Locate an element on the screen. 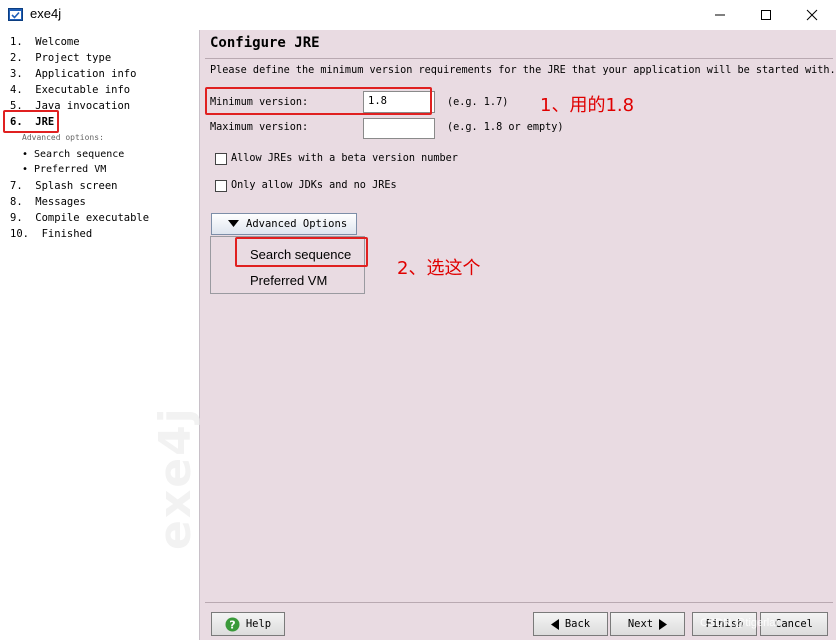  advanced-options-caption: Advanced options: is located at coordinates (63, 137).